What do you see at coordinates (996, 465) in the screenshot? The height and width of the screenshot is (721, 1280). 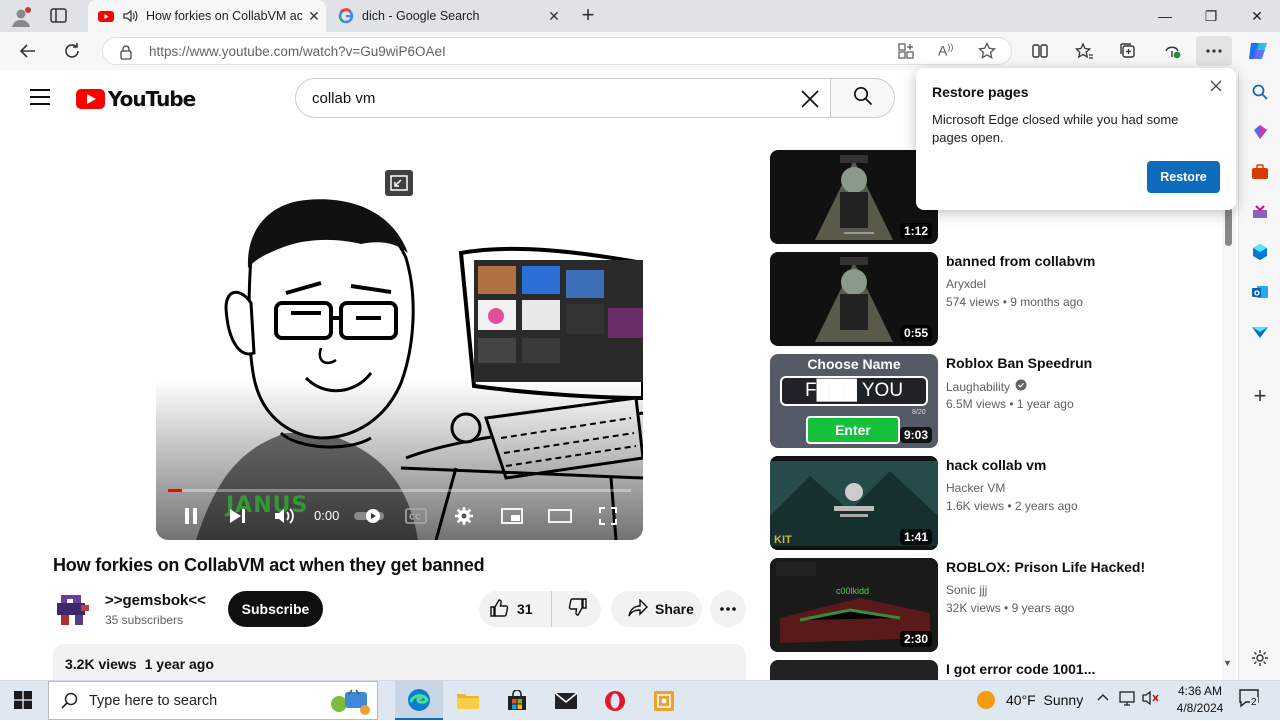 I see `recommendation-title: hack collab vm` at bounding box center [996, 465].